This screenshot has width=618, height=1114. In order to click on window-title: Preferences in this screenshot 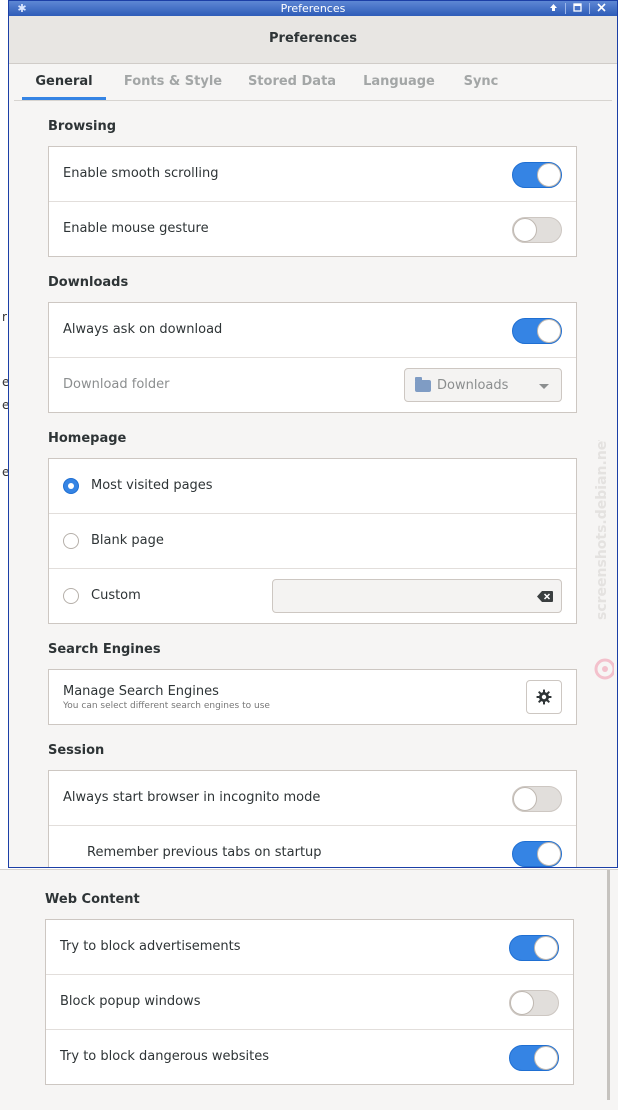, I will do `click(313, 8)`.